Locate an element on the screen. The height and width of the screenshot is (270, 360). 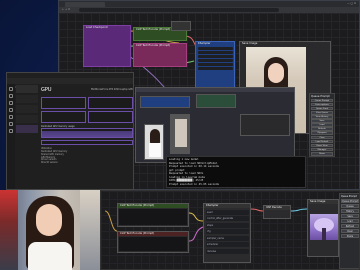
node-save-image-bottom: Save Image is located at coordinates (323, 228).